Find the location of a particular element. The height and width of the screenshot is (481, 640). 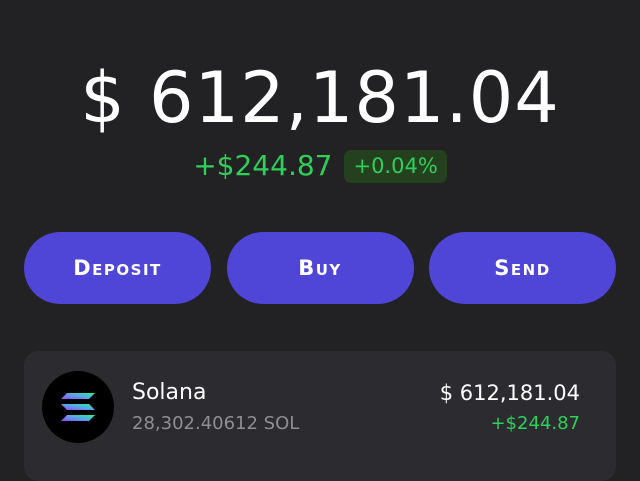

balance-change-amount: +$244.87 is located at coordinates (263, 165).